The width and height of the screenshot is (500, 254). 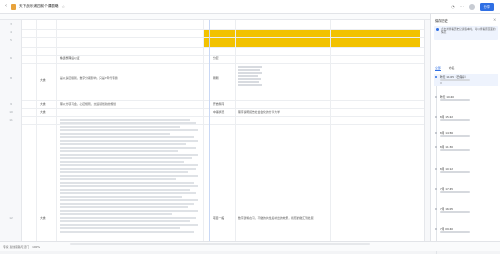 I want to click on row-number: 6, so click(x=11, y=58).